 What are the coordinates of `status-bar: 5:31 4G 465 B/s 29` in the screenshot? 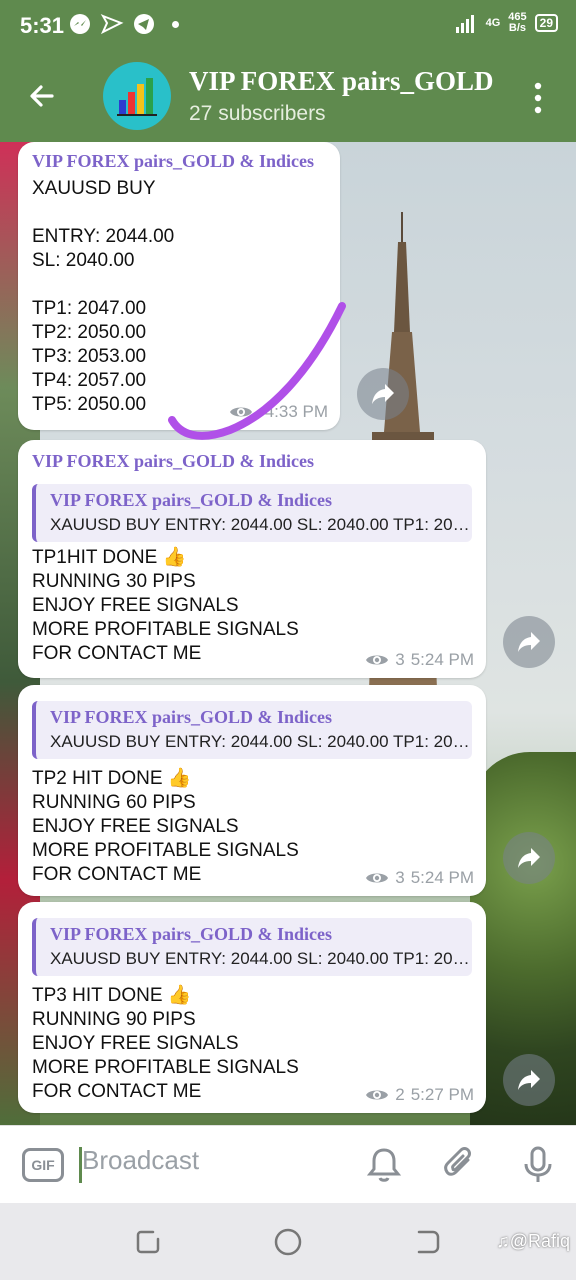 It's located at (288, 26).